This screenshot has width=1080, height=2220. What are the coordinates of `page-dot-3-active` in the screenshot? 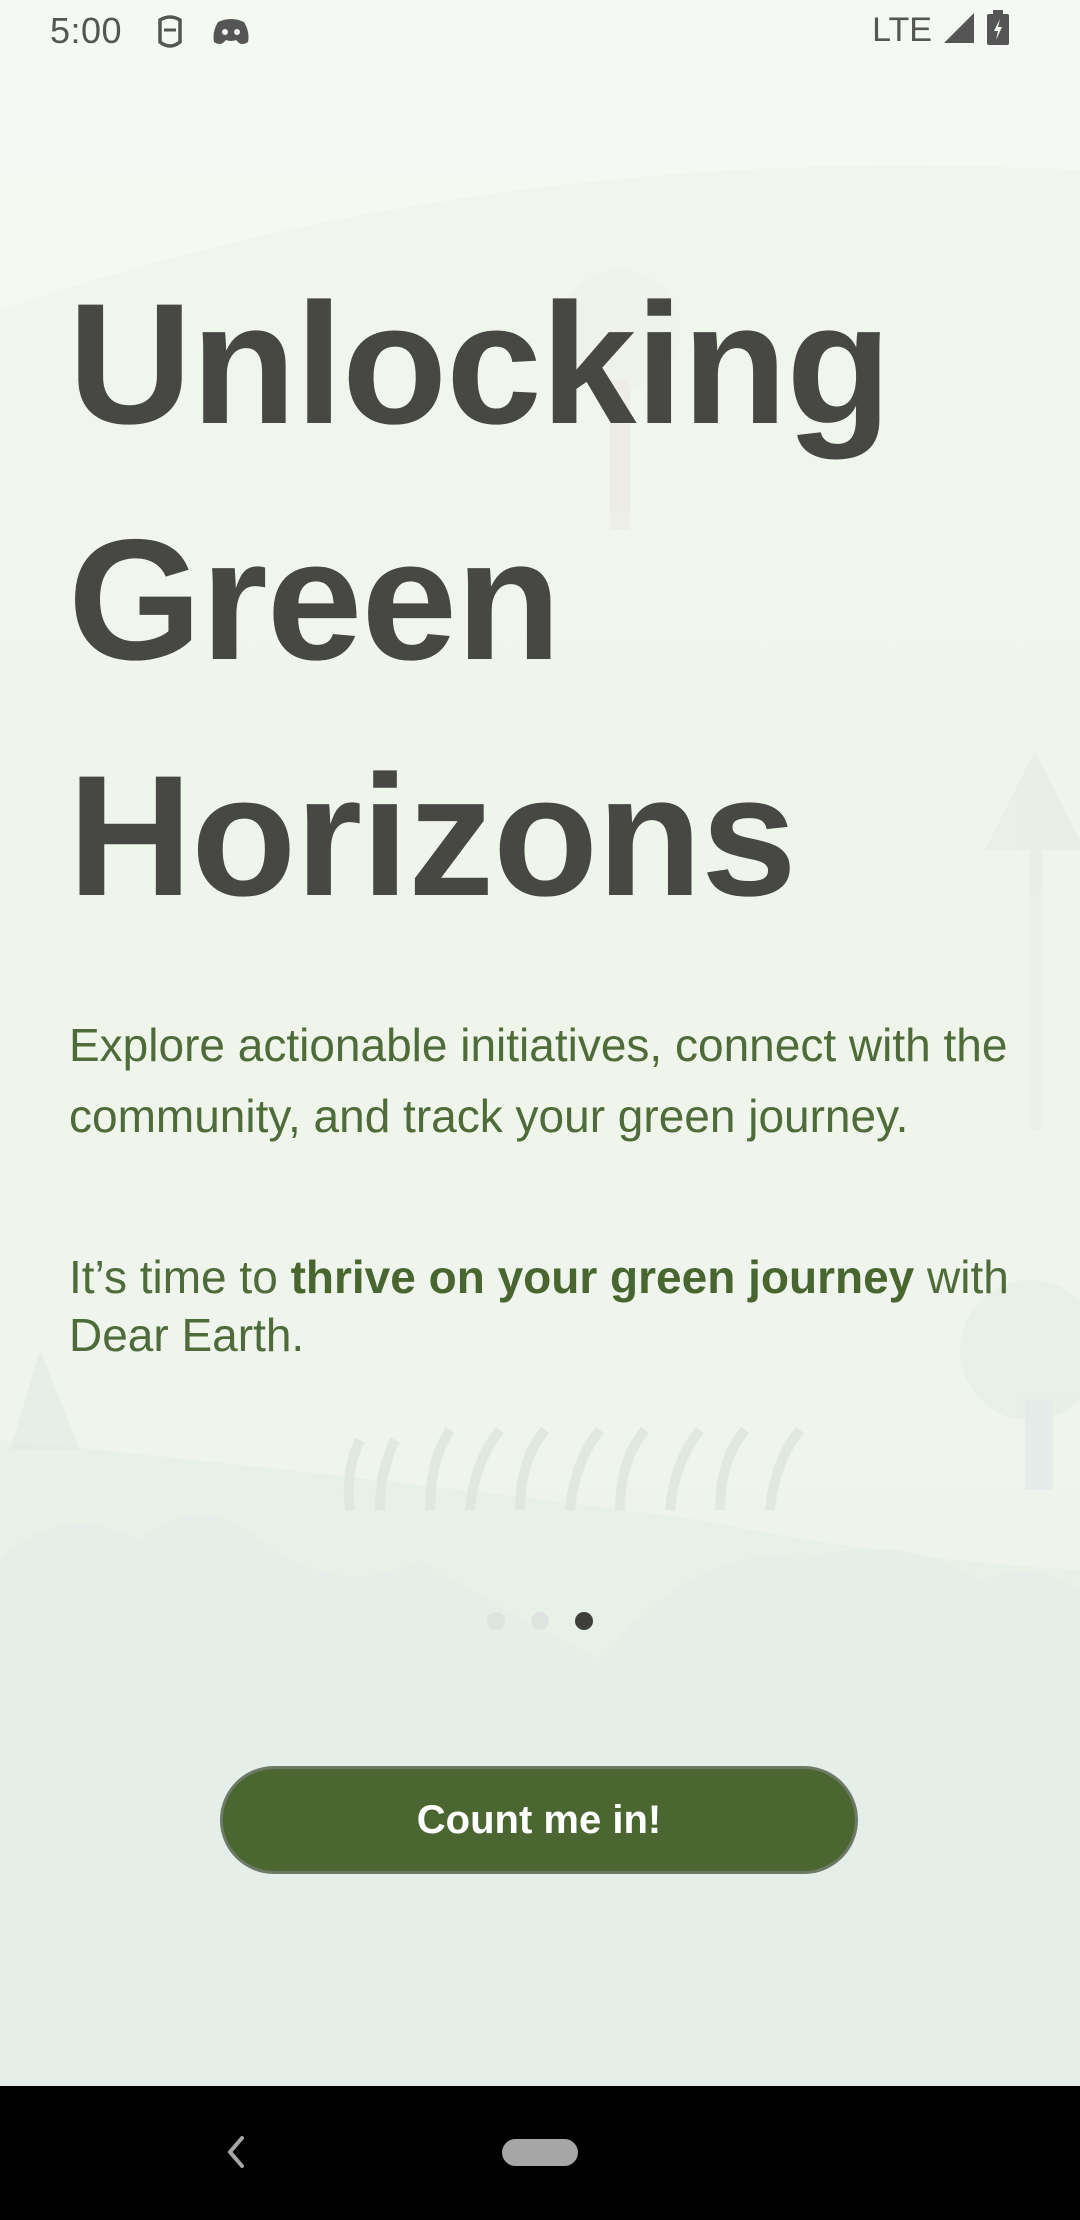 It's located at (584, 1621).